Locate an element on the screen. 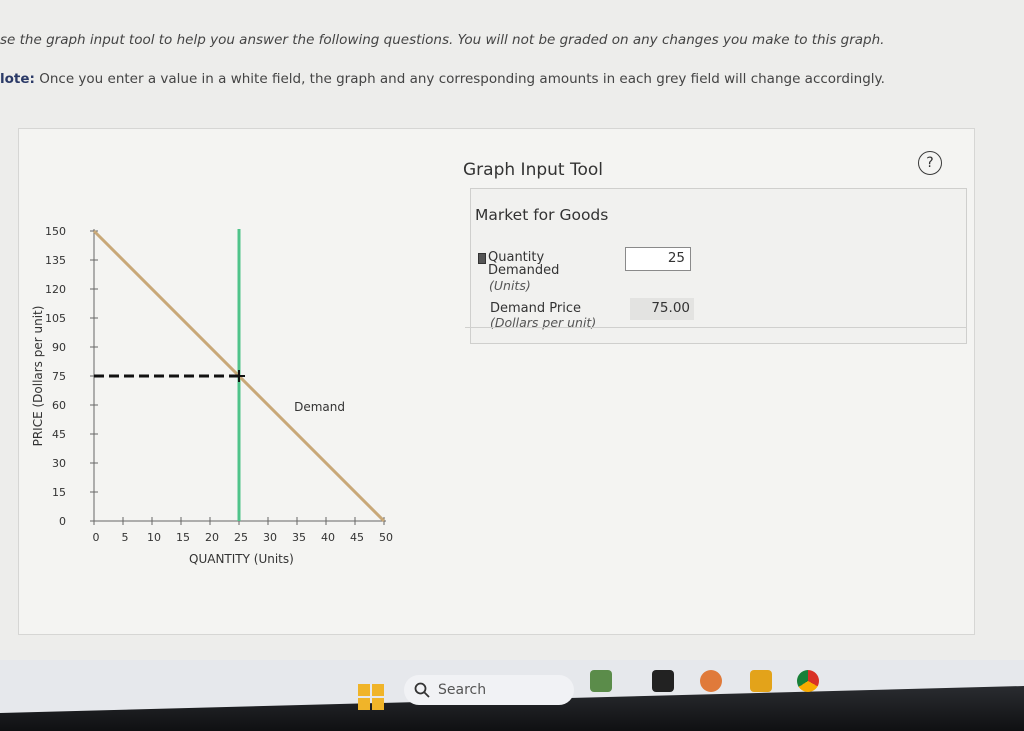  x-tick-label: 10 is located at coordinates (154, 537).